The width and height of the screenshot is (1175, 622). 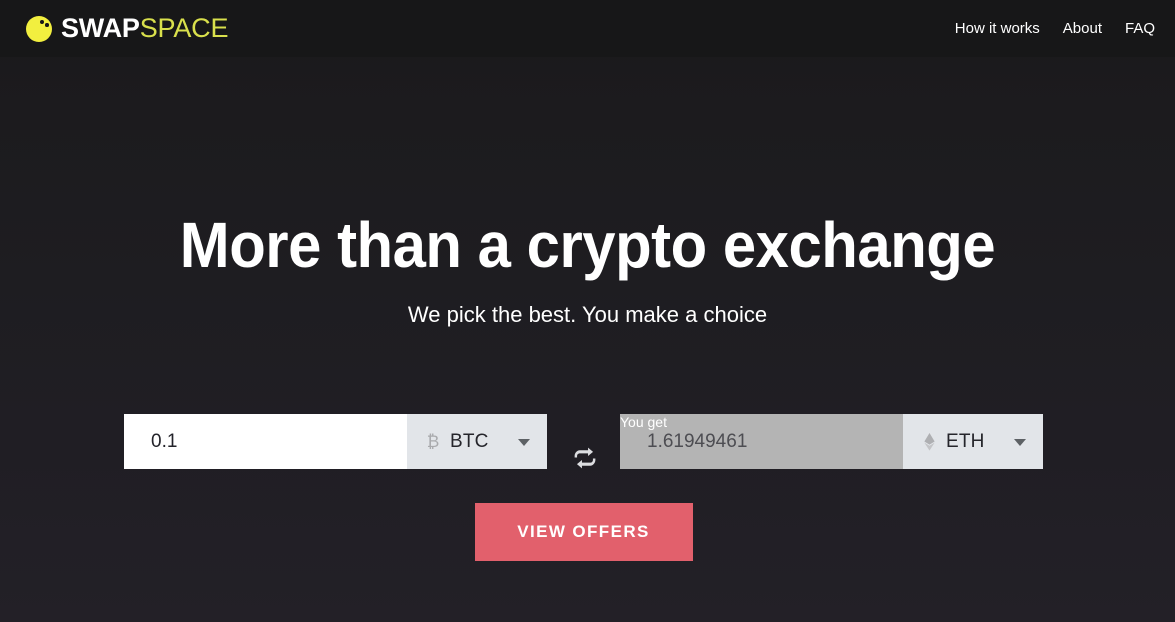 What do you see at coordinates (469, 441) in the screenshot?
I see `send-currency-code: BTC` at bounding box center [469, 441].